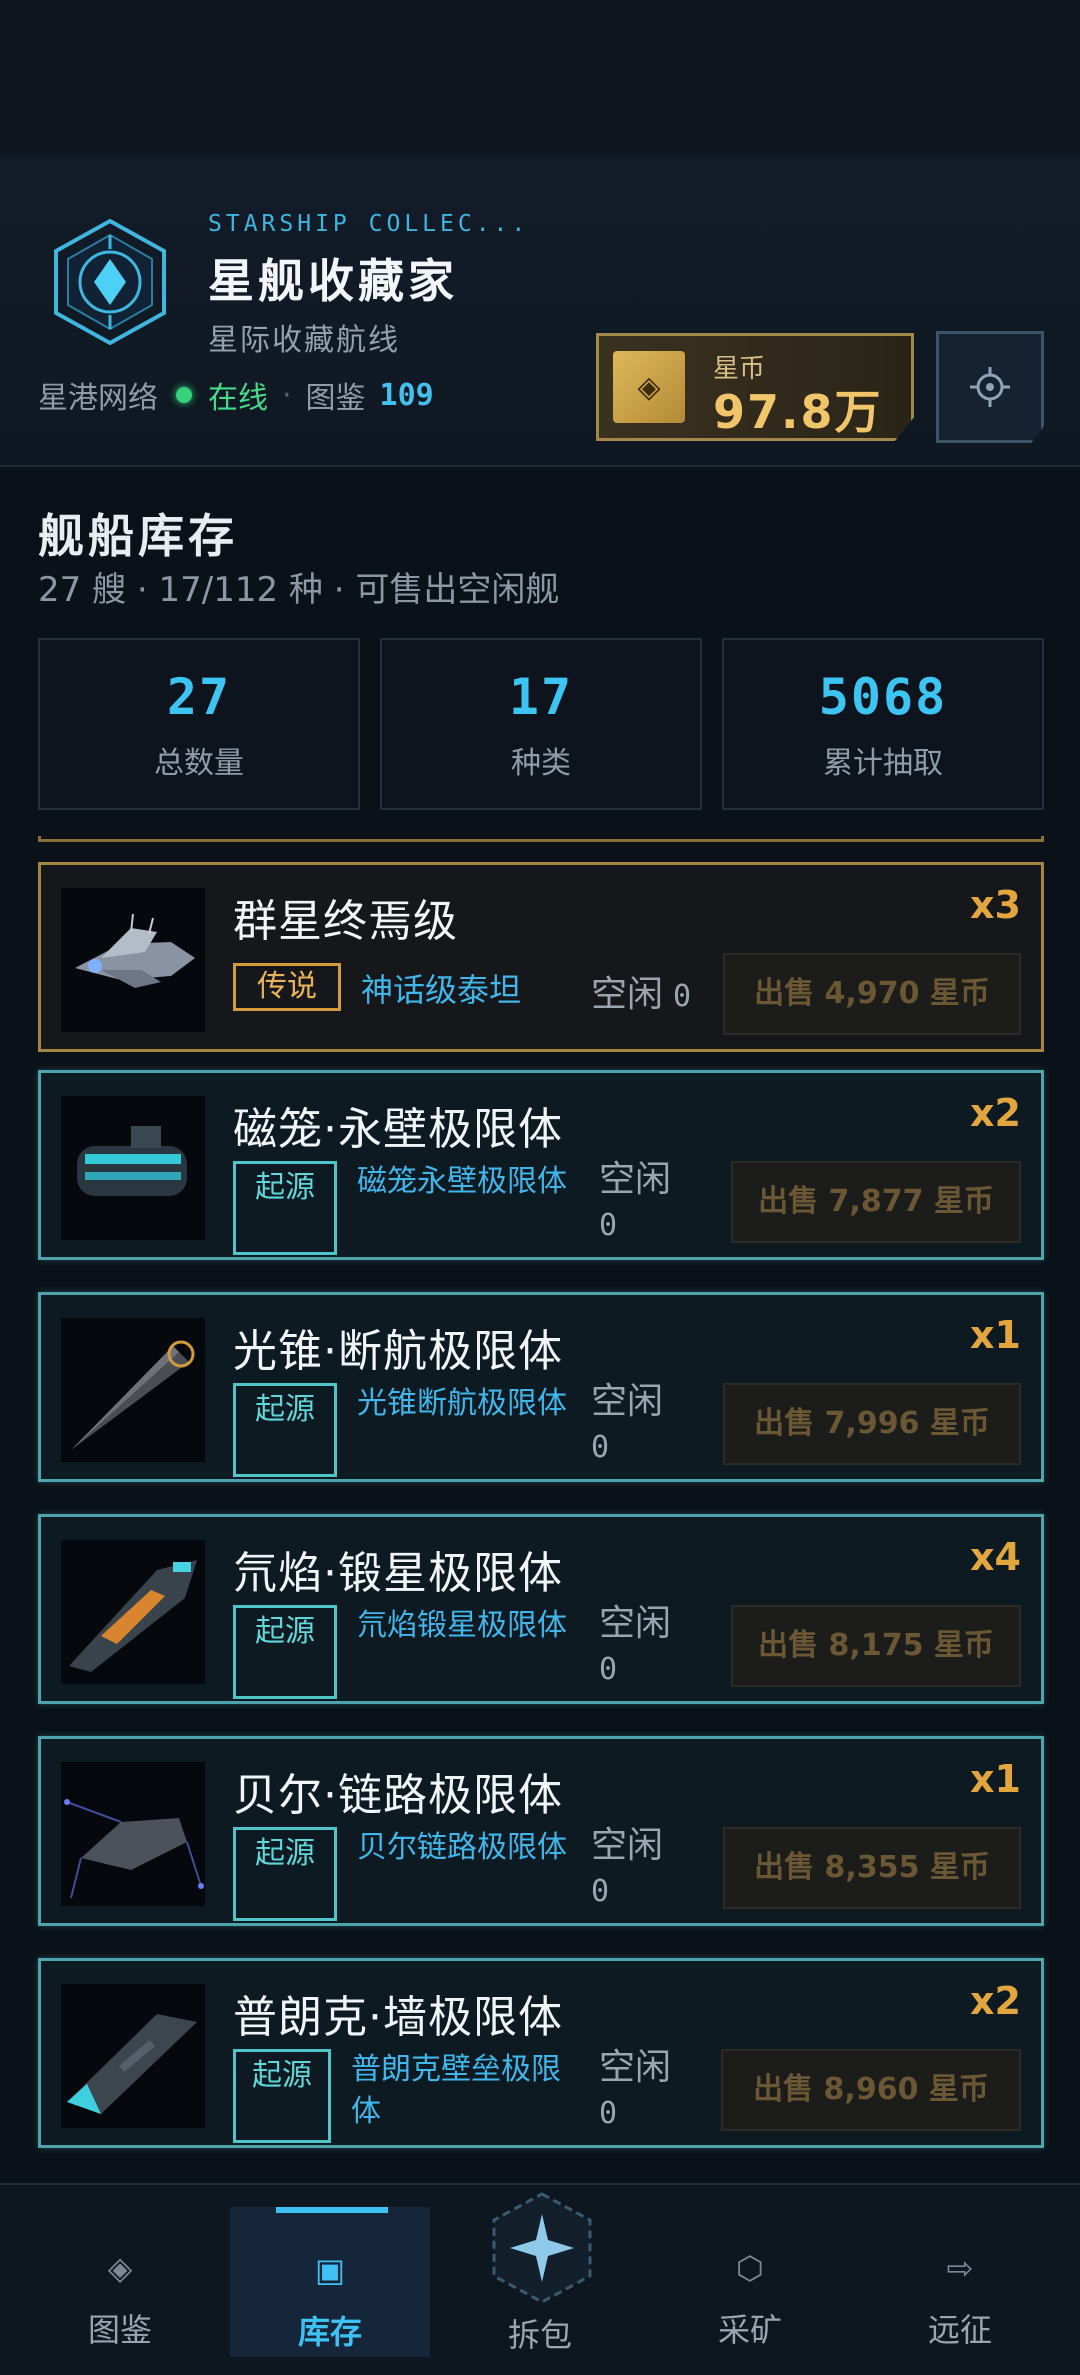 The image size is (1080, 2375). Describe the element at coordinates (333, 281) in the screenshot. I see `app-title: 星舰收藏家` at that location.